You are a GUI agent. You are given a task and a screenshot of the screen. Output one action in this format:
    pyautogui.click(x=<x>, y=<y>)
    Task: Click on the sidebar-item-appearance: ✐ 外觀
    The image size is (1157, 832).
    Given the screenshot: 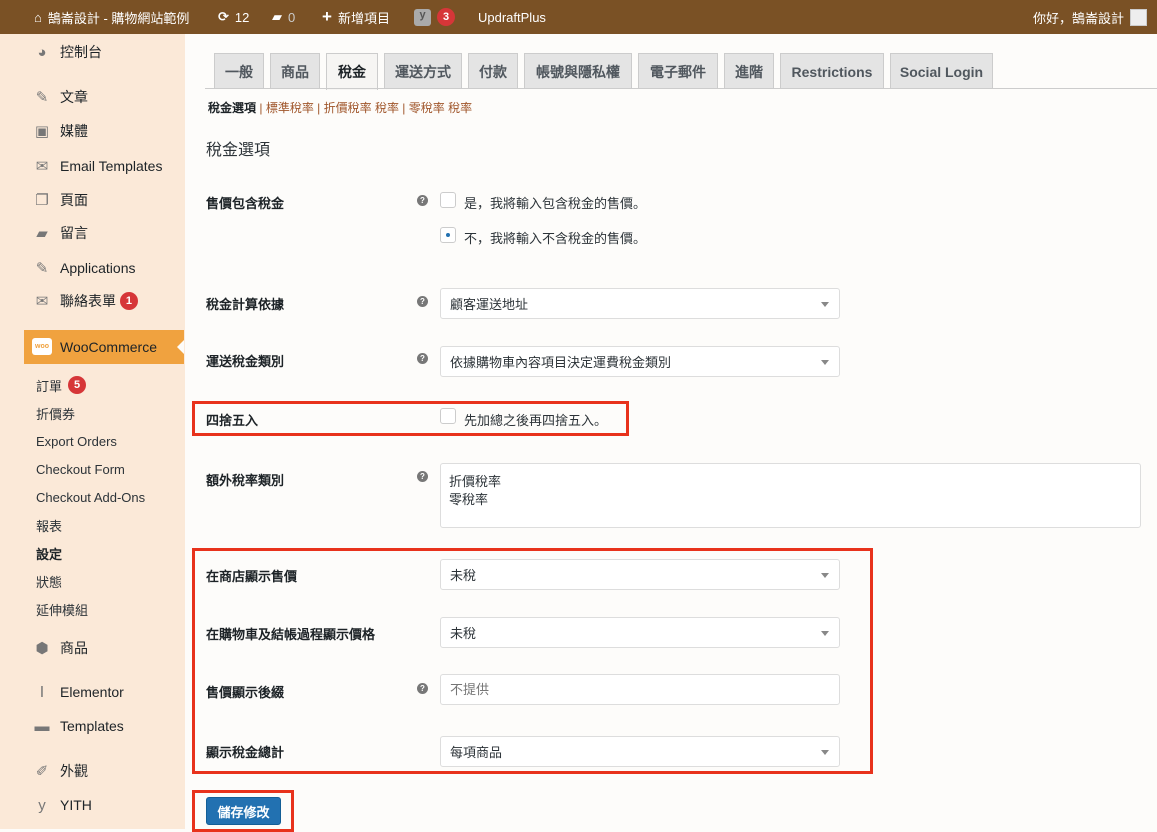 What is the action you would take?
    pyautogui.click(x=92, y=771)
    